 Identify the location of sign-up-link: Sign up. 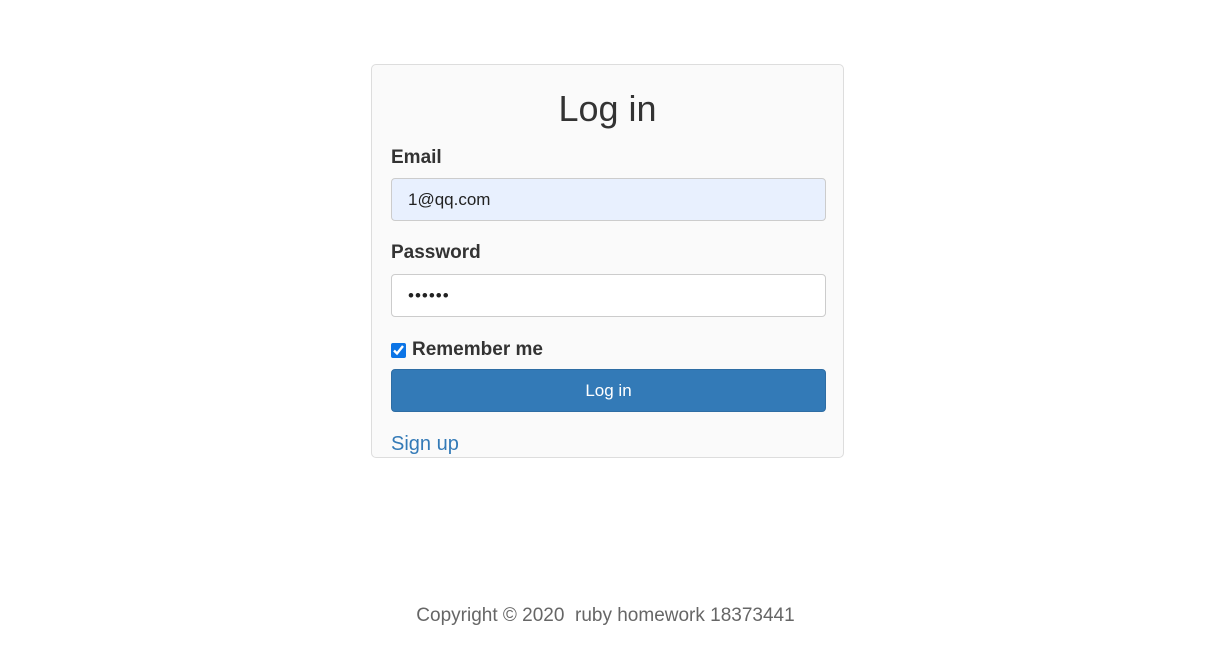
(425, 444).